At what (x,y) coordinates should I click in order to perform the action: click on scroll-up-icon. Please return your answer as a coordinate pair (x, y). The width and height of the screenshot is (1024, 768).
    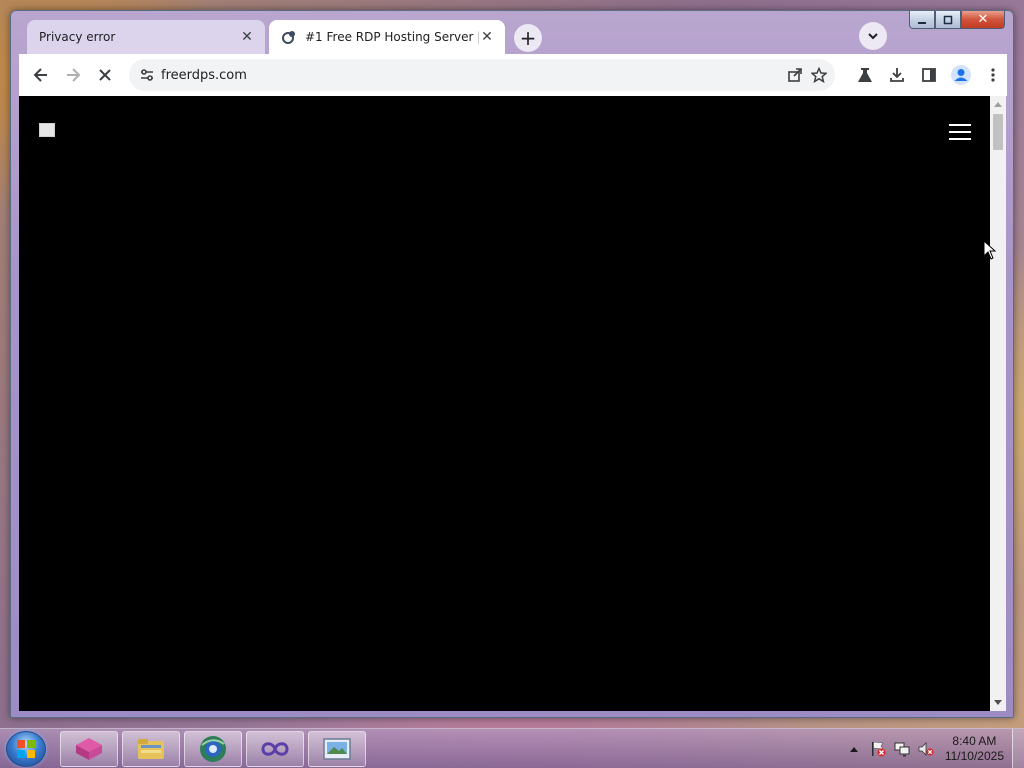
    Looking at the image, I should click on (998, 104).